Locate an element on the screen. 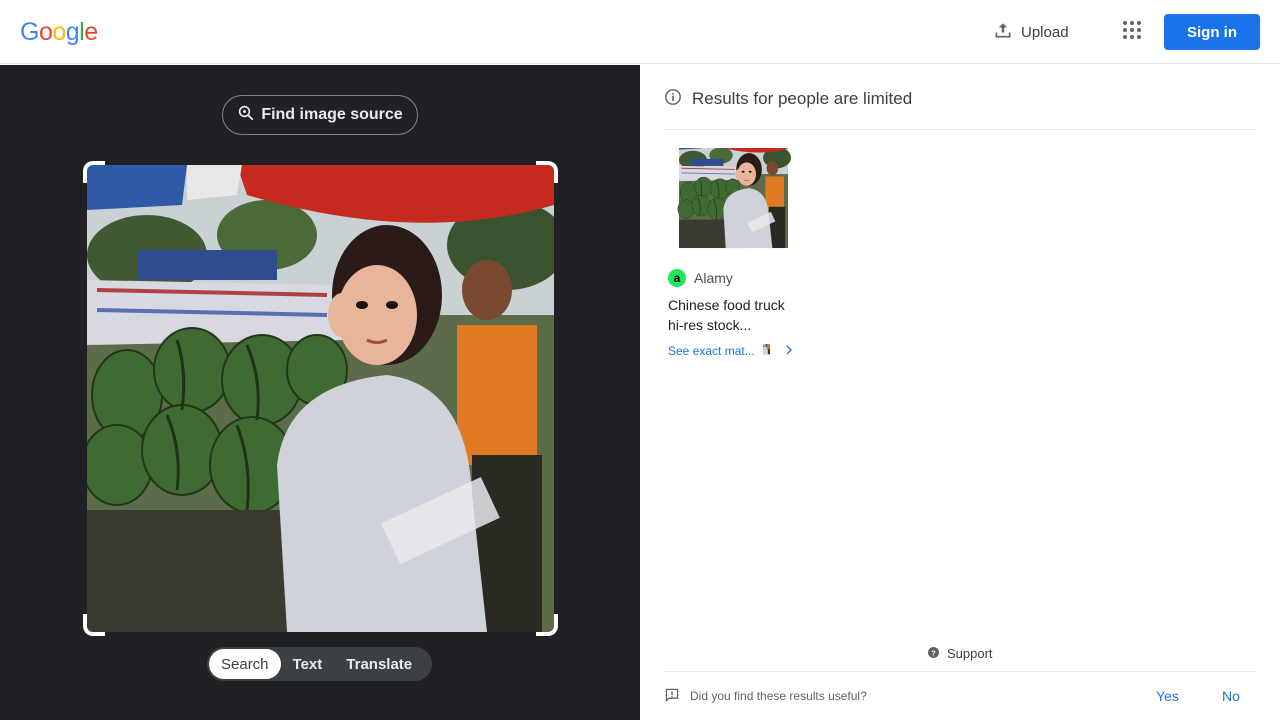 This screenshot has height=720, width=1280. feedback-yes-button: Yes is located at coordinates (1167, 696).